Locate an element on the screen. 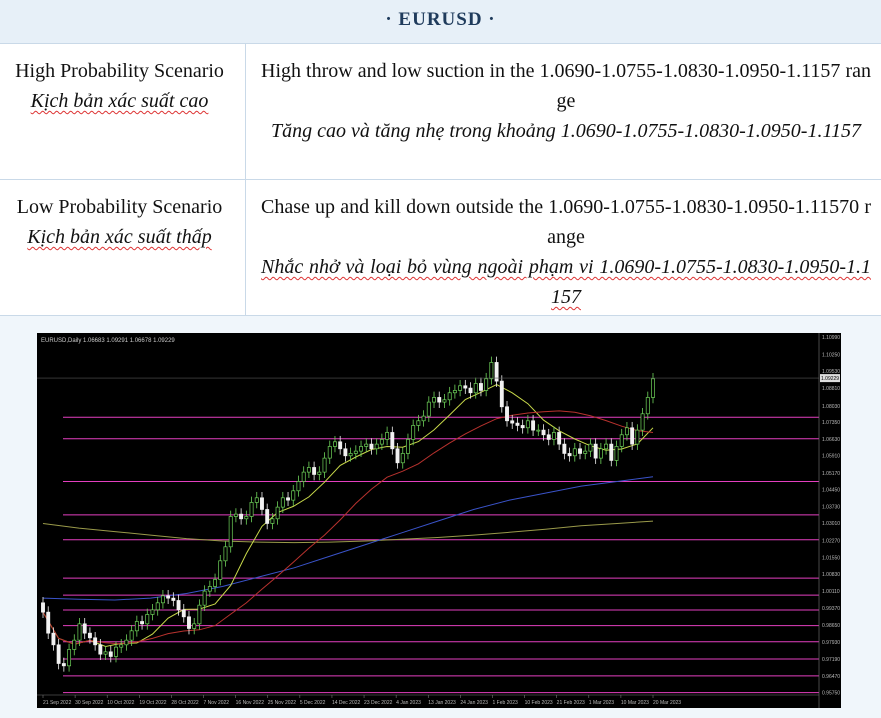 The height and width of the screenshot is (718, 881). scenario-label-en: High Probability Scenario is located at coordinates (119, 71).